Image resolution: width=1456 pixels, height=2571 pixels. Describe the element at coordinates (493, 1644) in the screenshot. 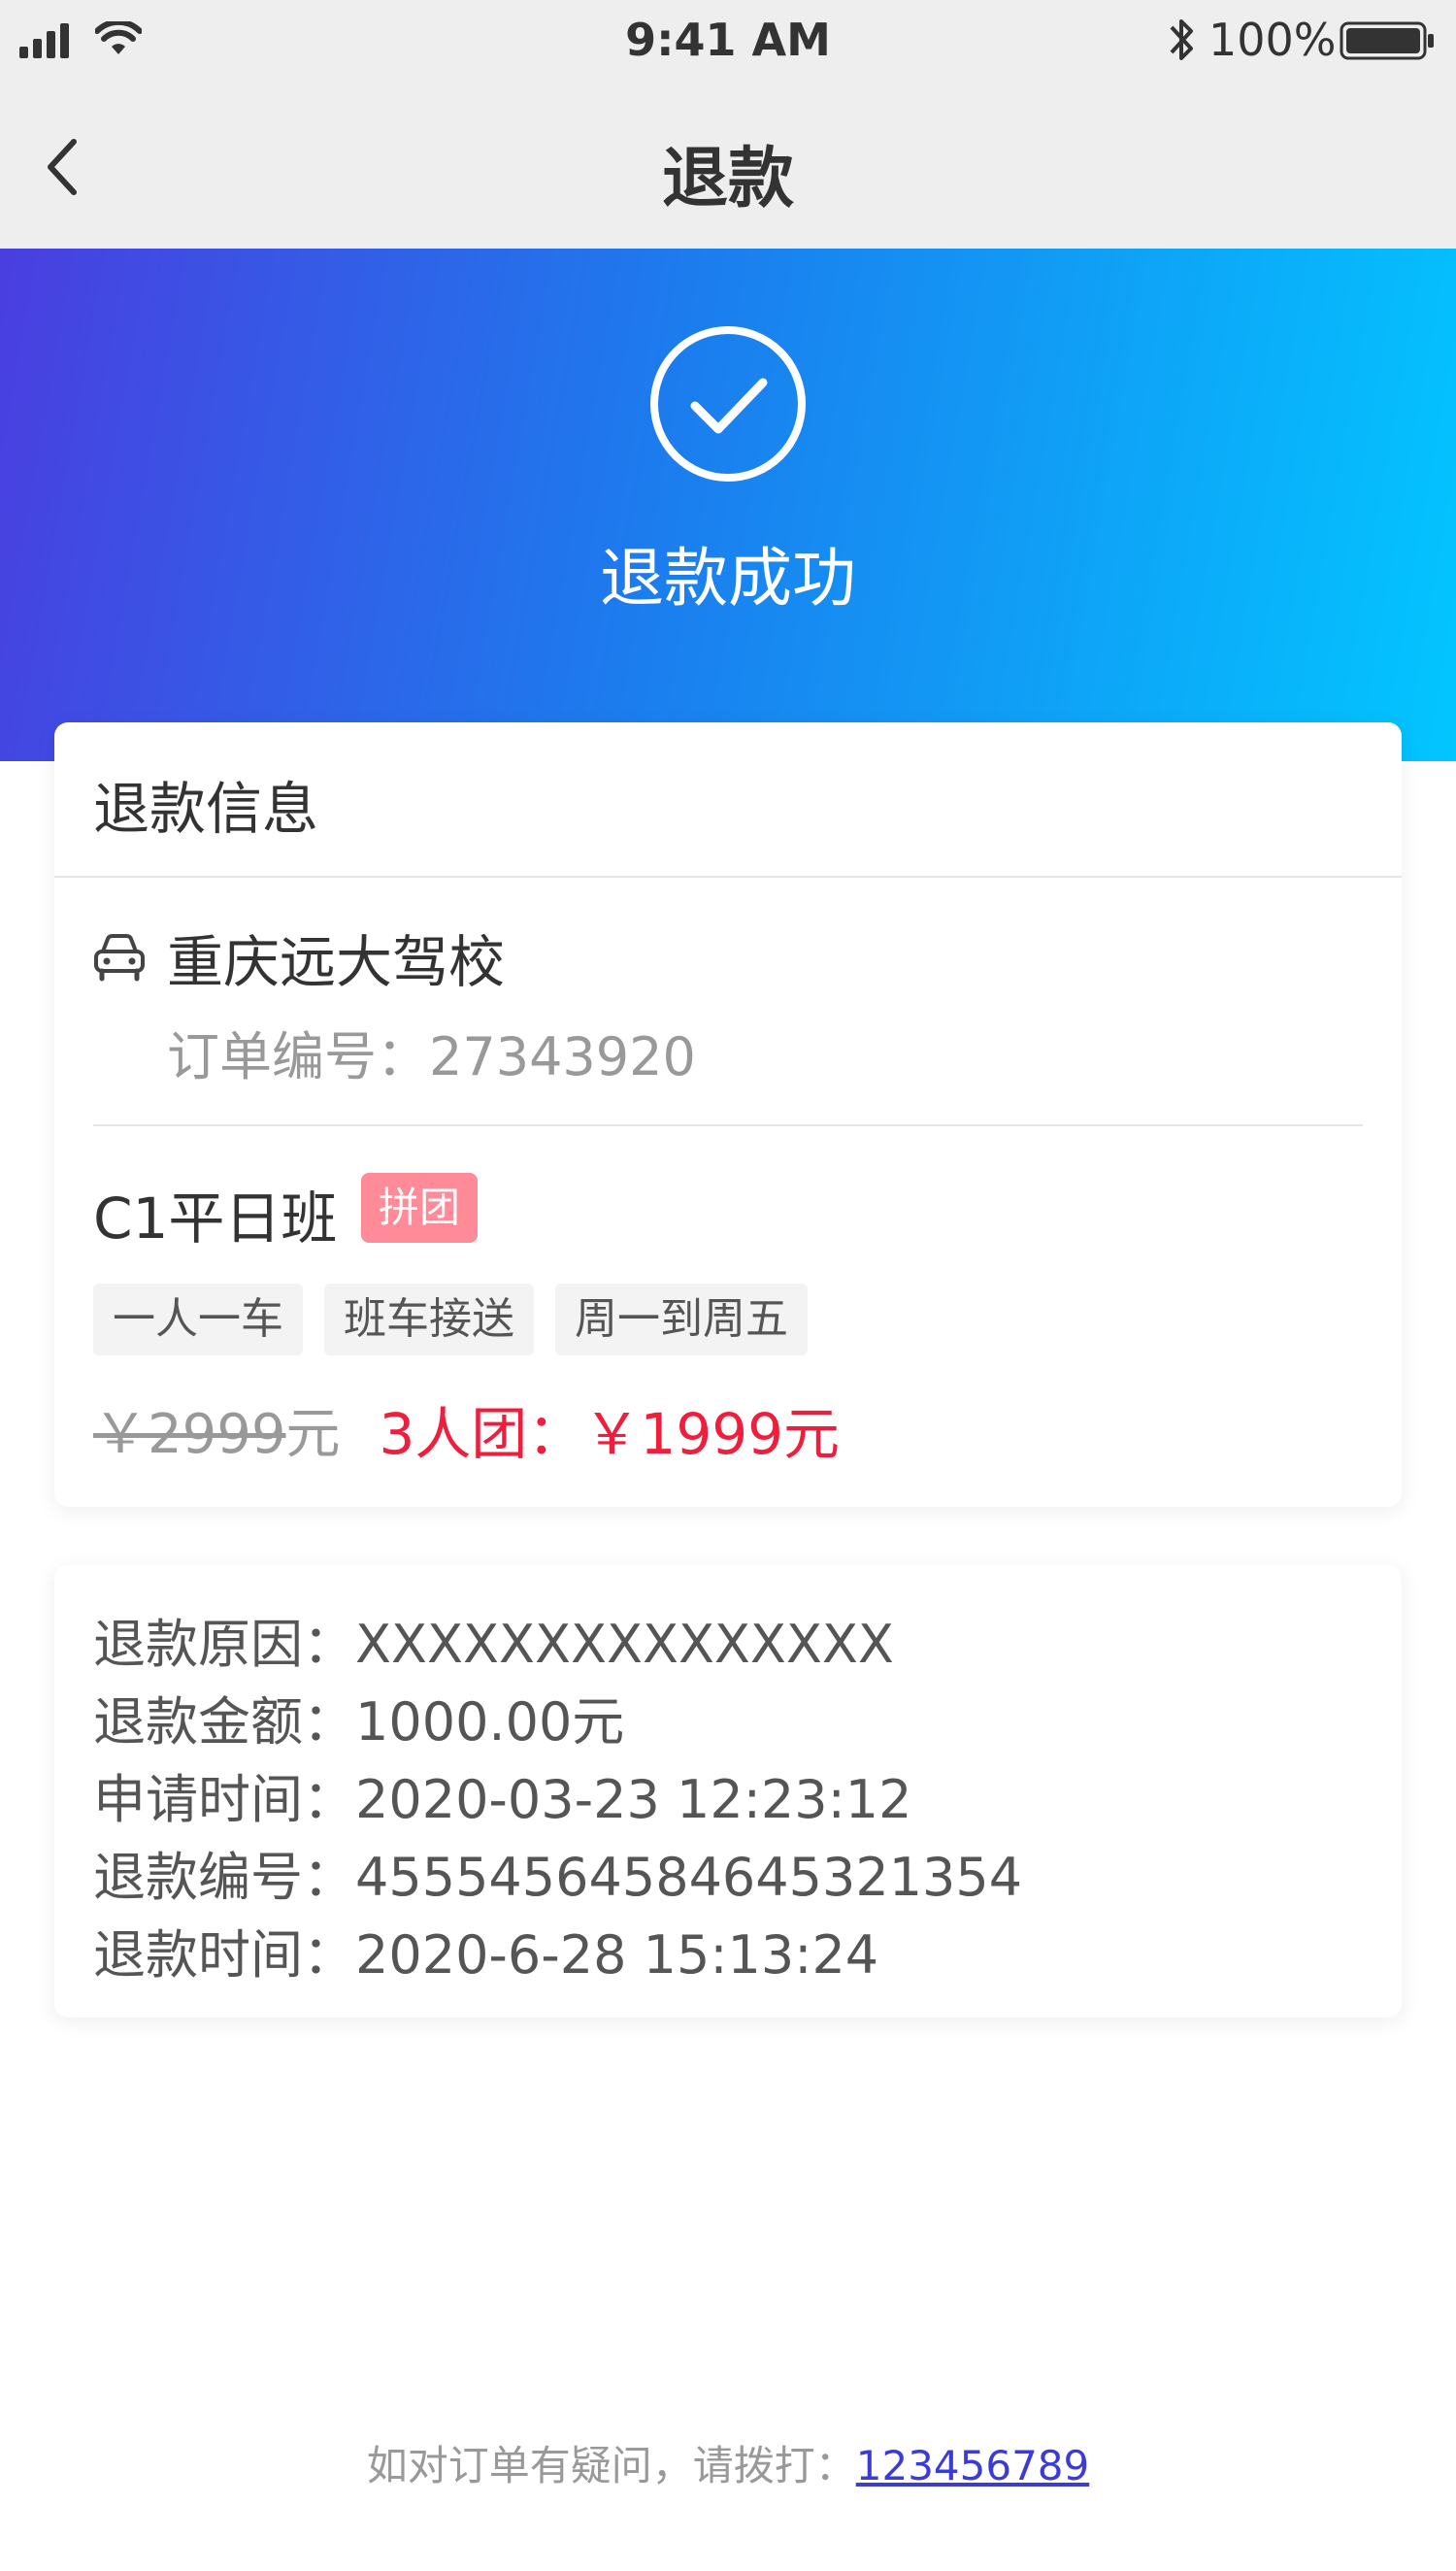

I see `refund-reason: 退款原因：XXXXXXXXXXXXXXX` at that location.